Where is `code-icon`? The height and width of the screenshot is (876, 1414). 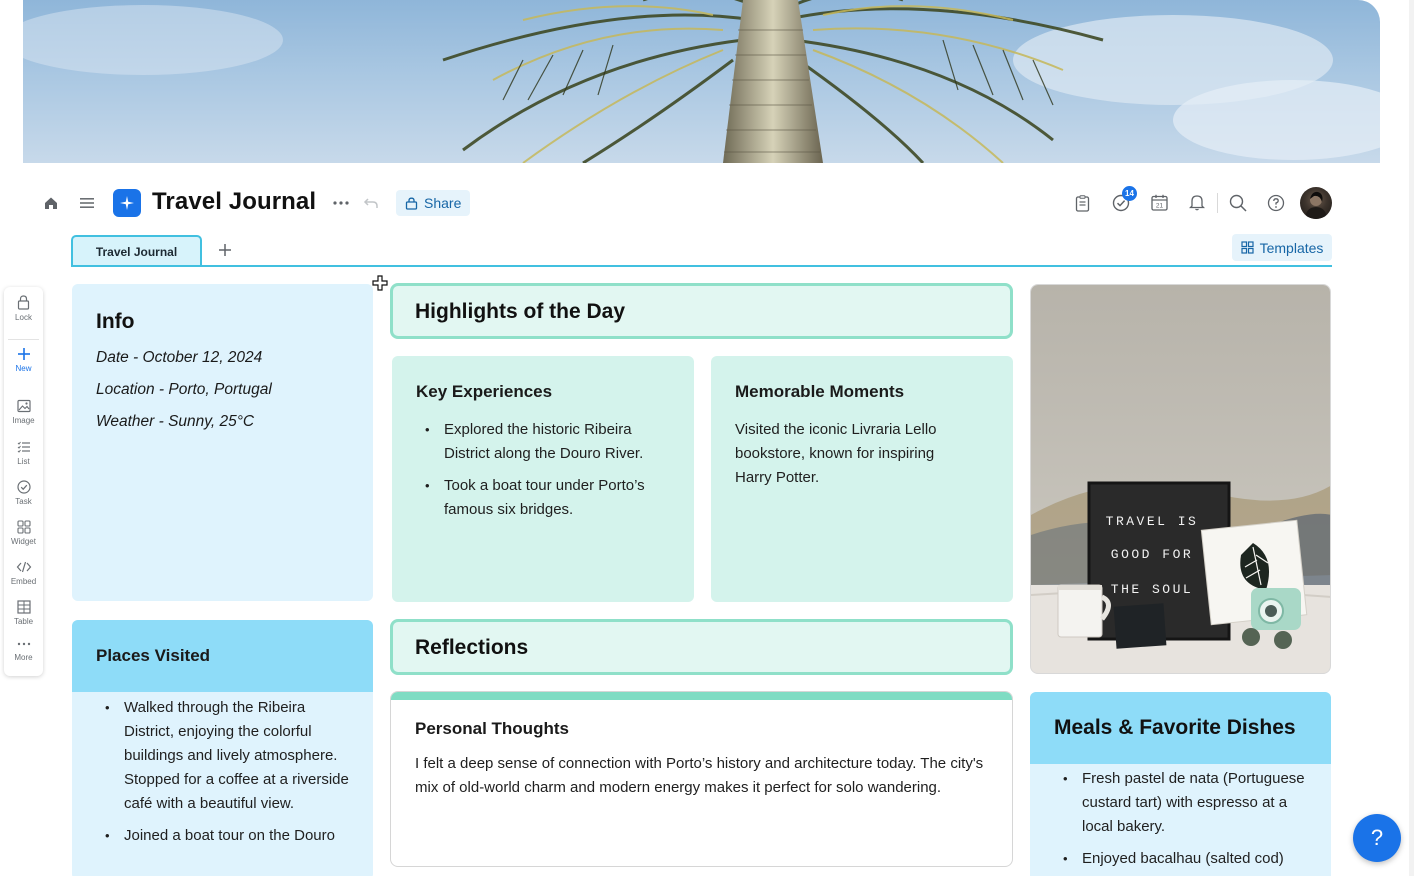 code-icon is located at coordinates (23, 567).